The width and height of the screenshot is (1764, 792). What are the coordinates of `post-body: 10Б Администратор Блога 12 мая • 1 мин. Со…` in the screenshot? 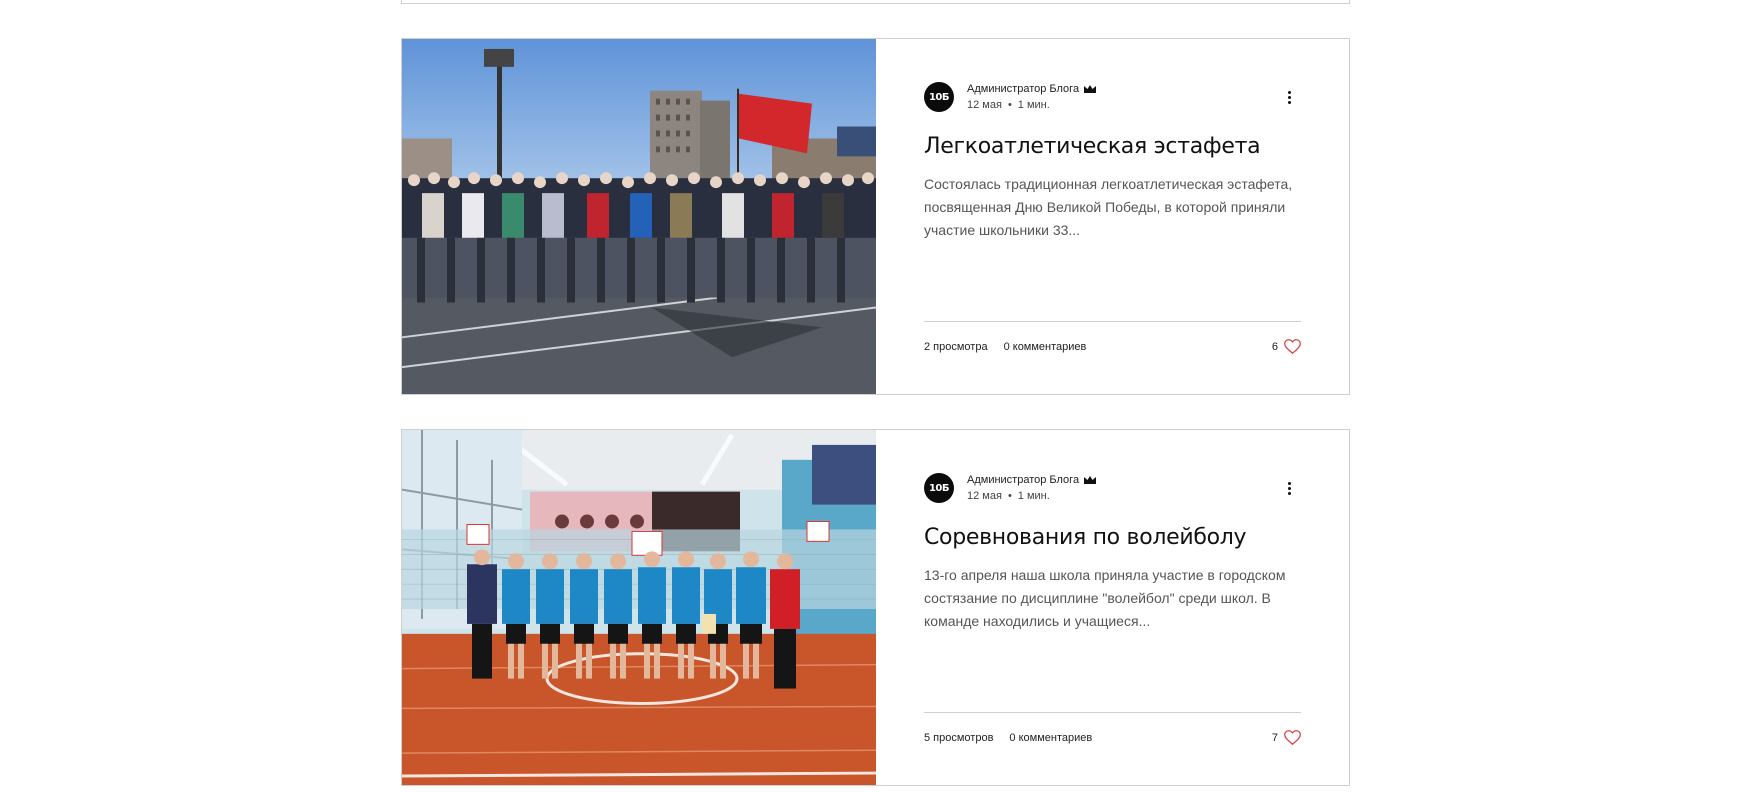 It's located at (1112, 607).